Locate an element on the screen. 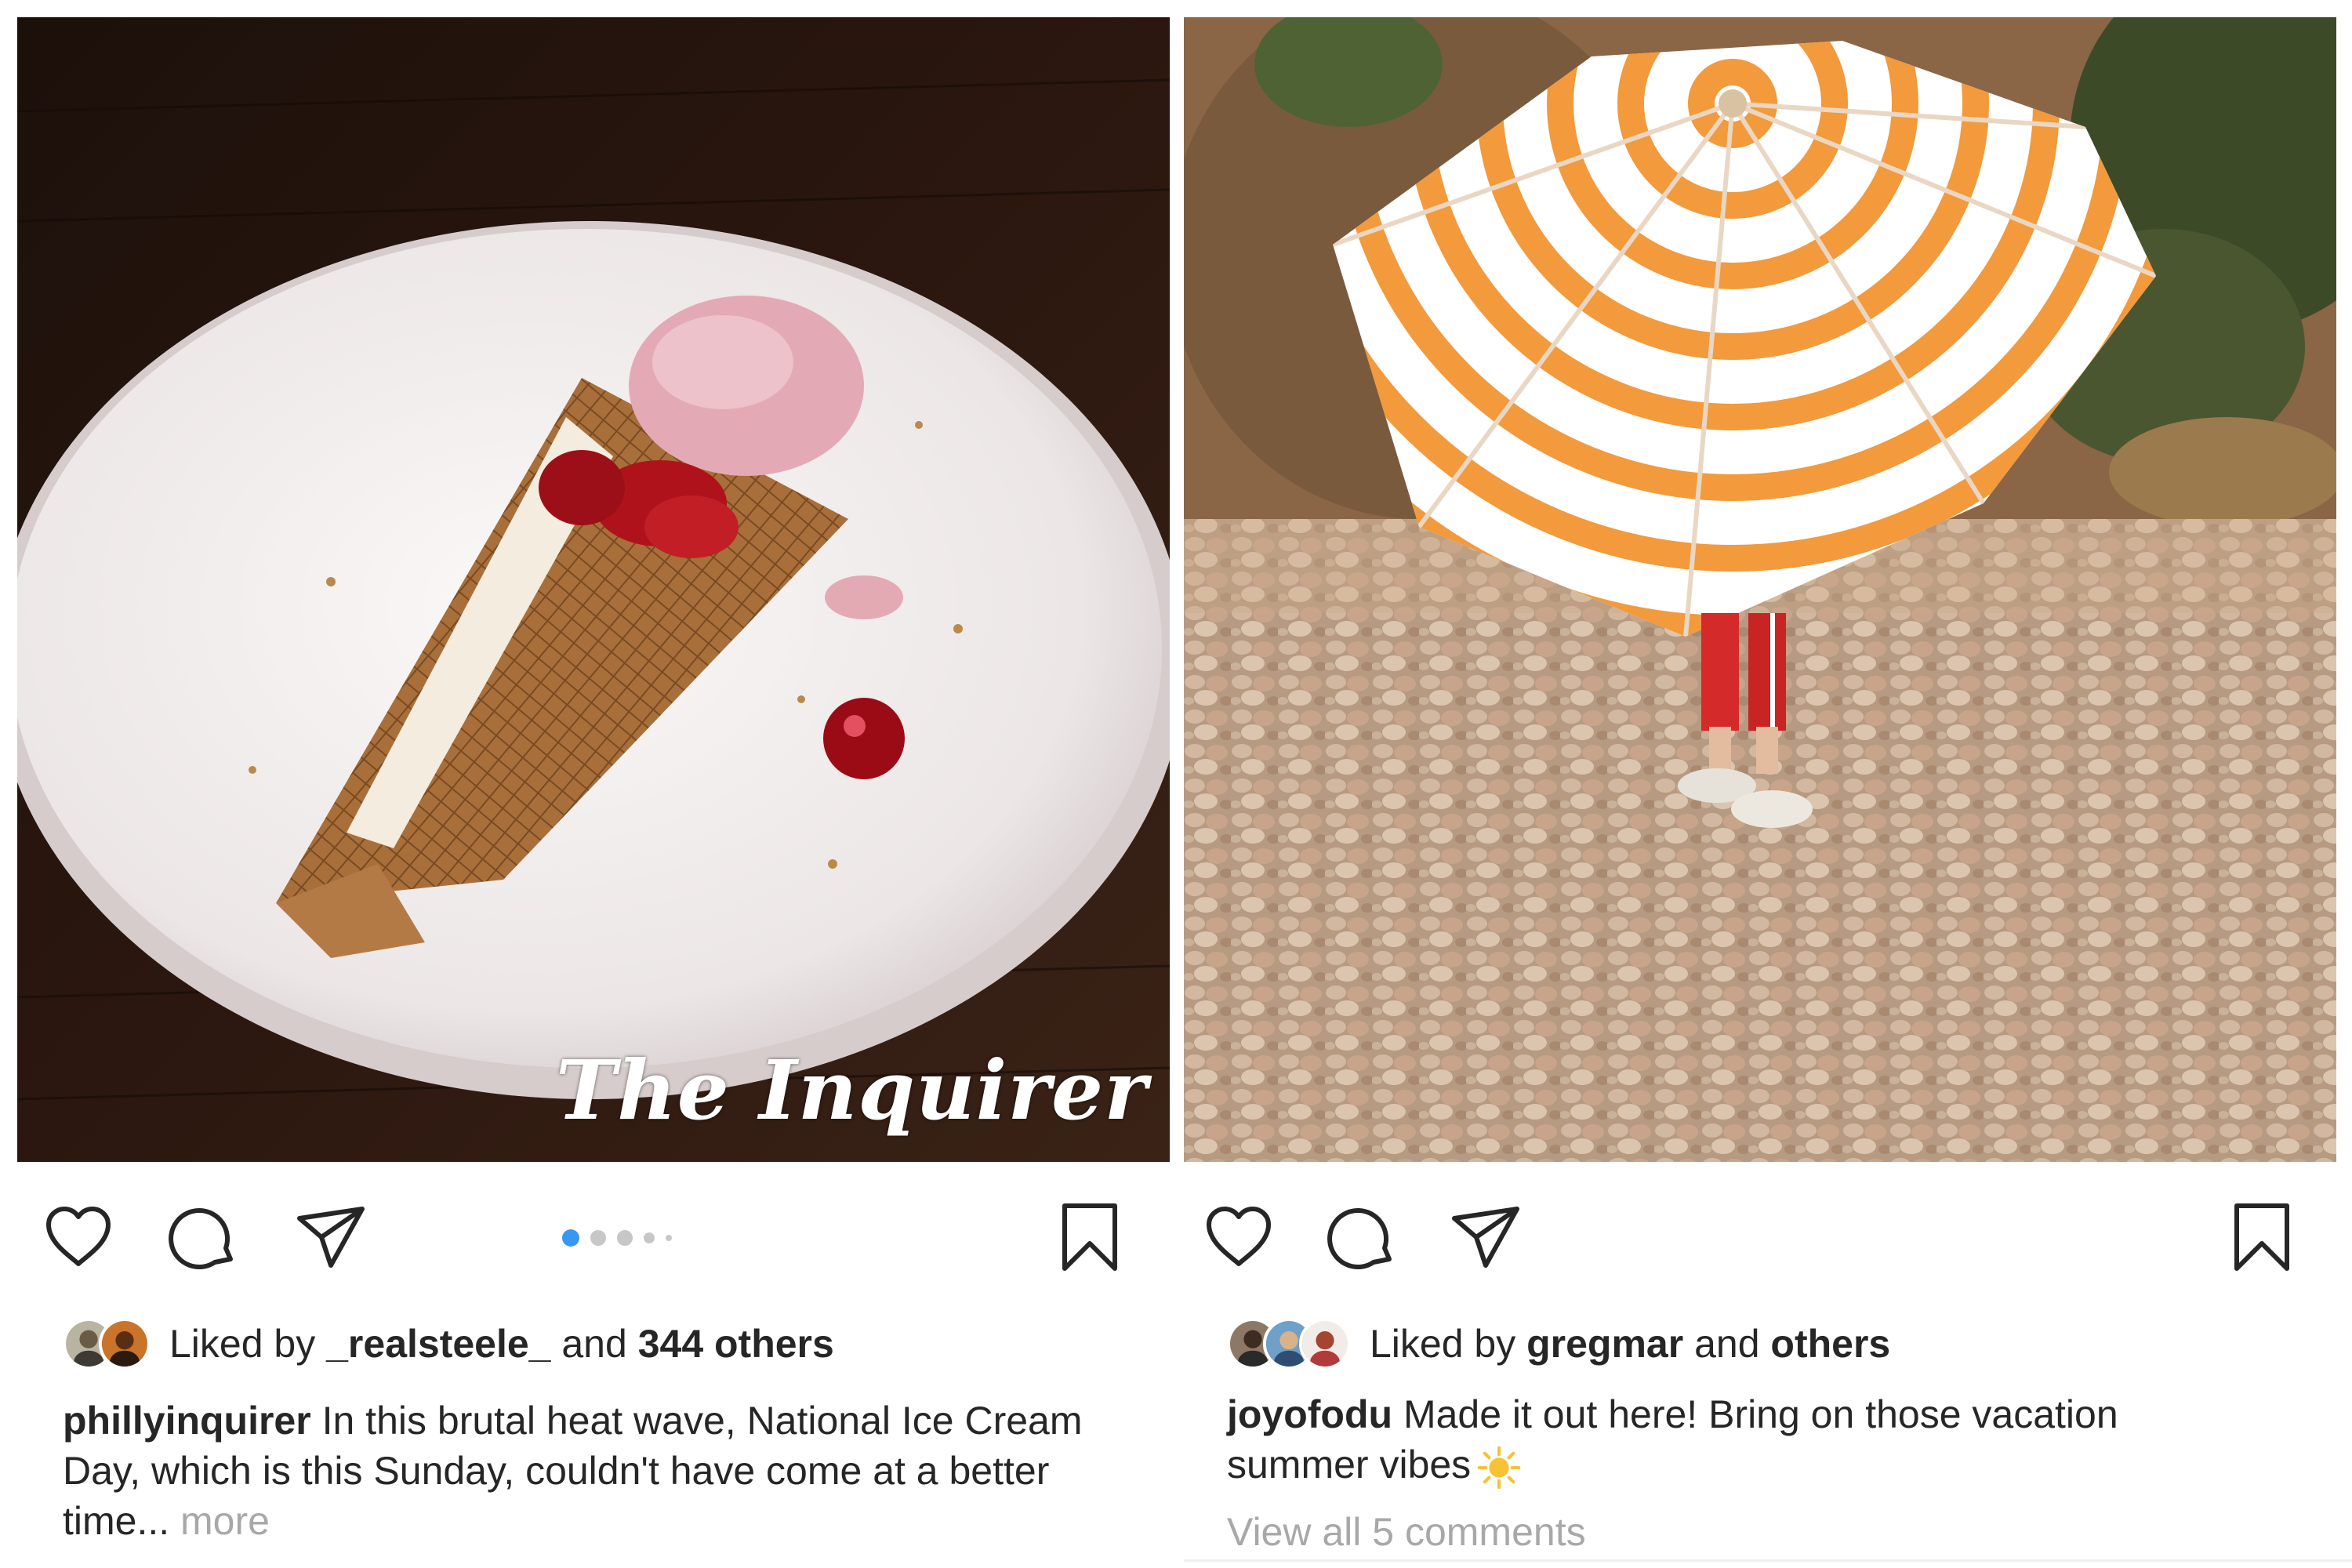 This screenshot has width=2352, height=1568. caption-author: joyofodu is located at coordinates (1309, 1414).